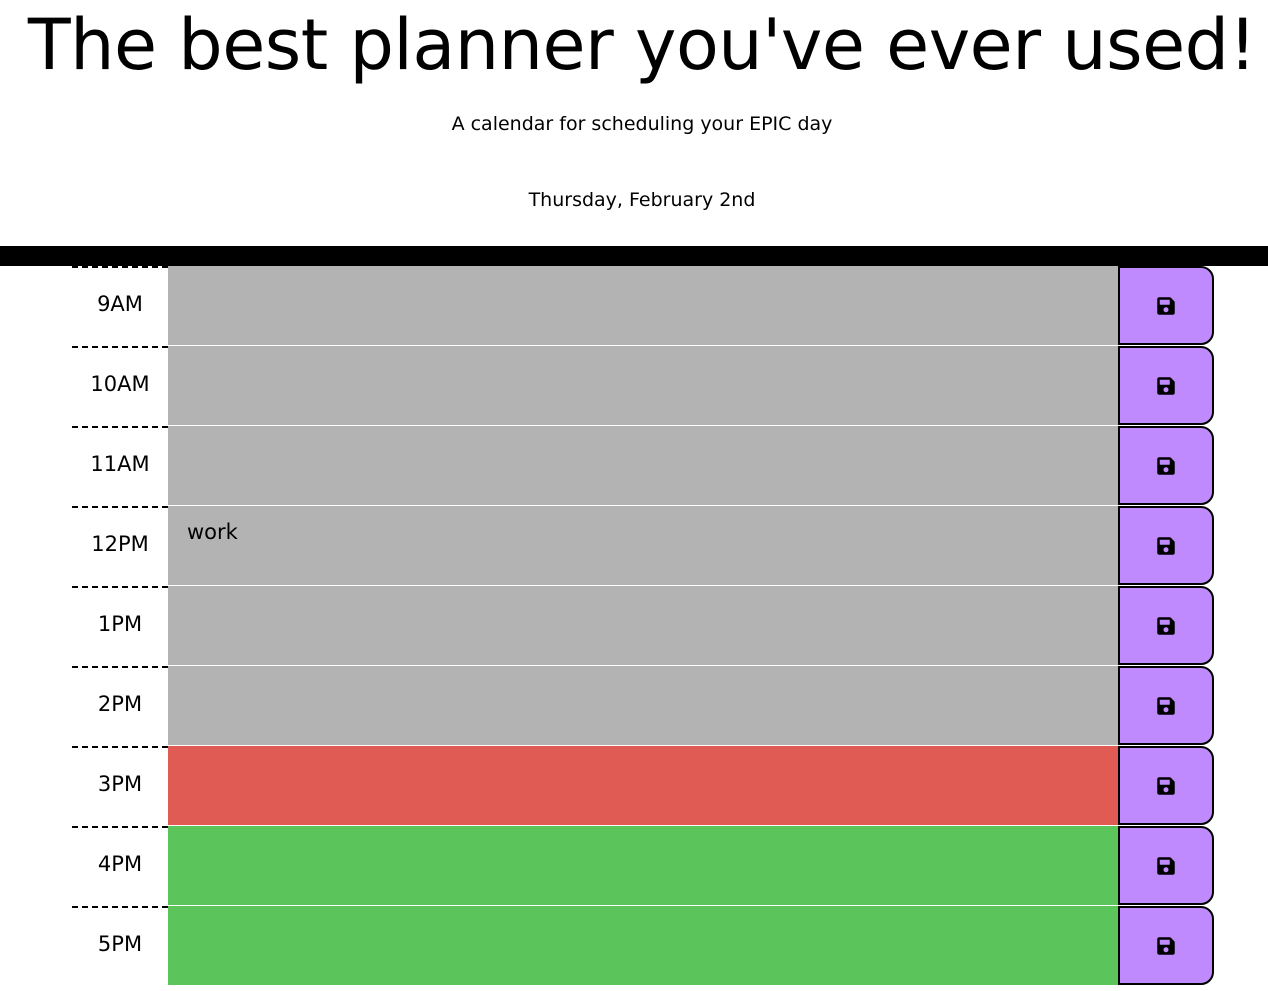 The image size is (1268, 991). I want to click on hour-label: 1PM, so click(120, 626).